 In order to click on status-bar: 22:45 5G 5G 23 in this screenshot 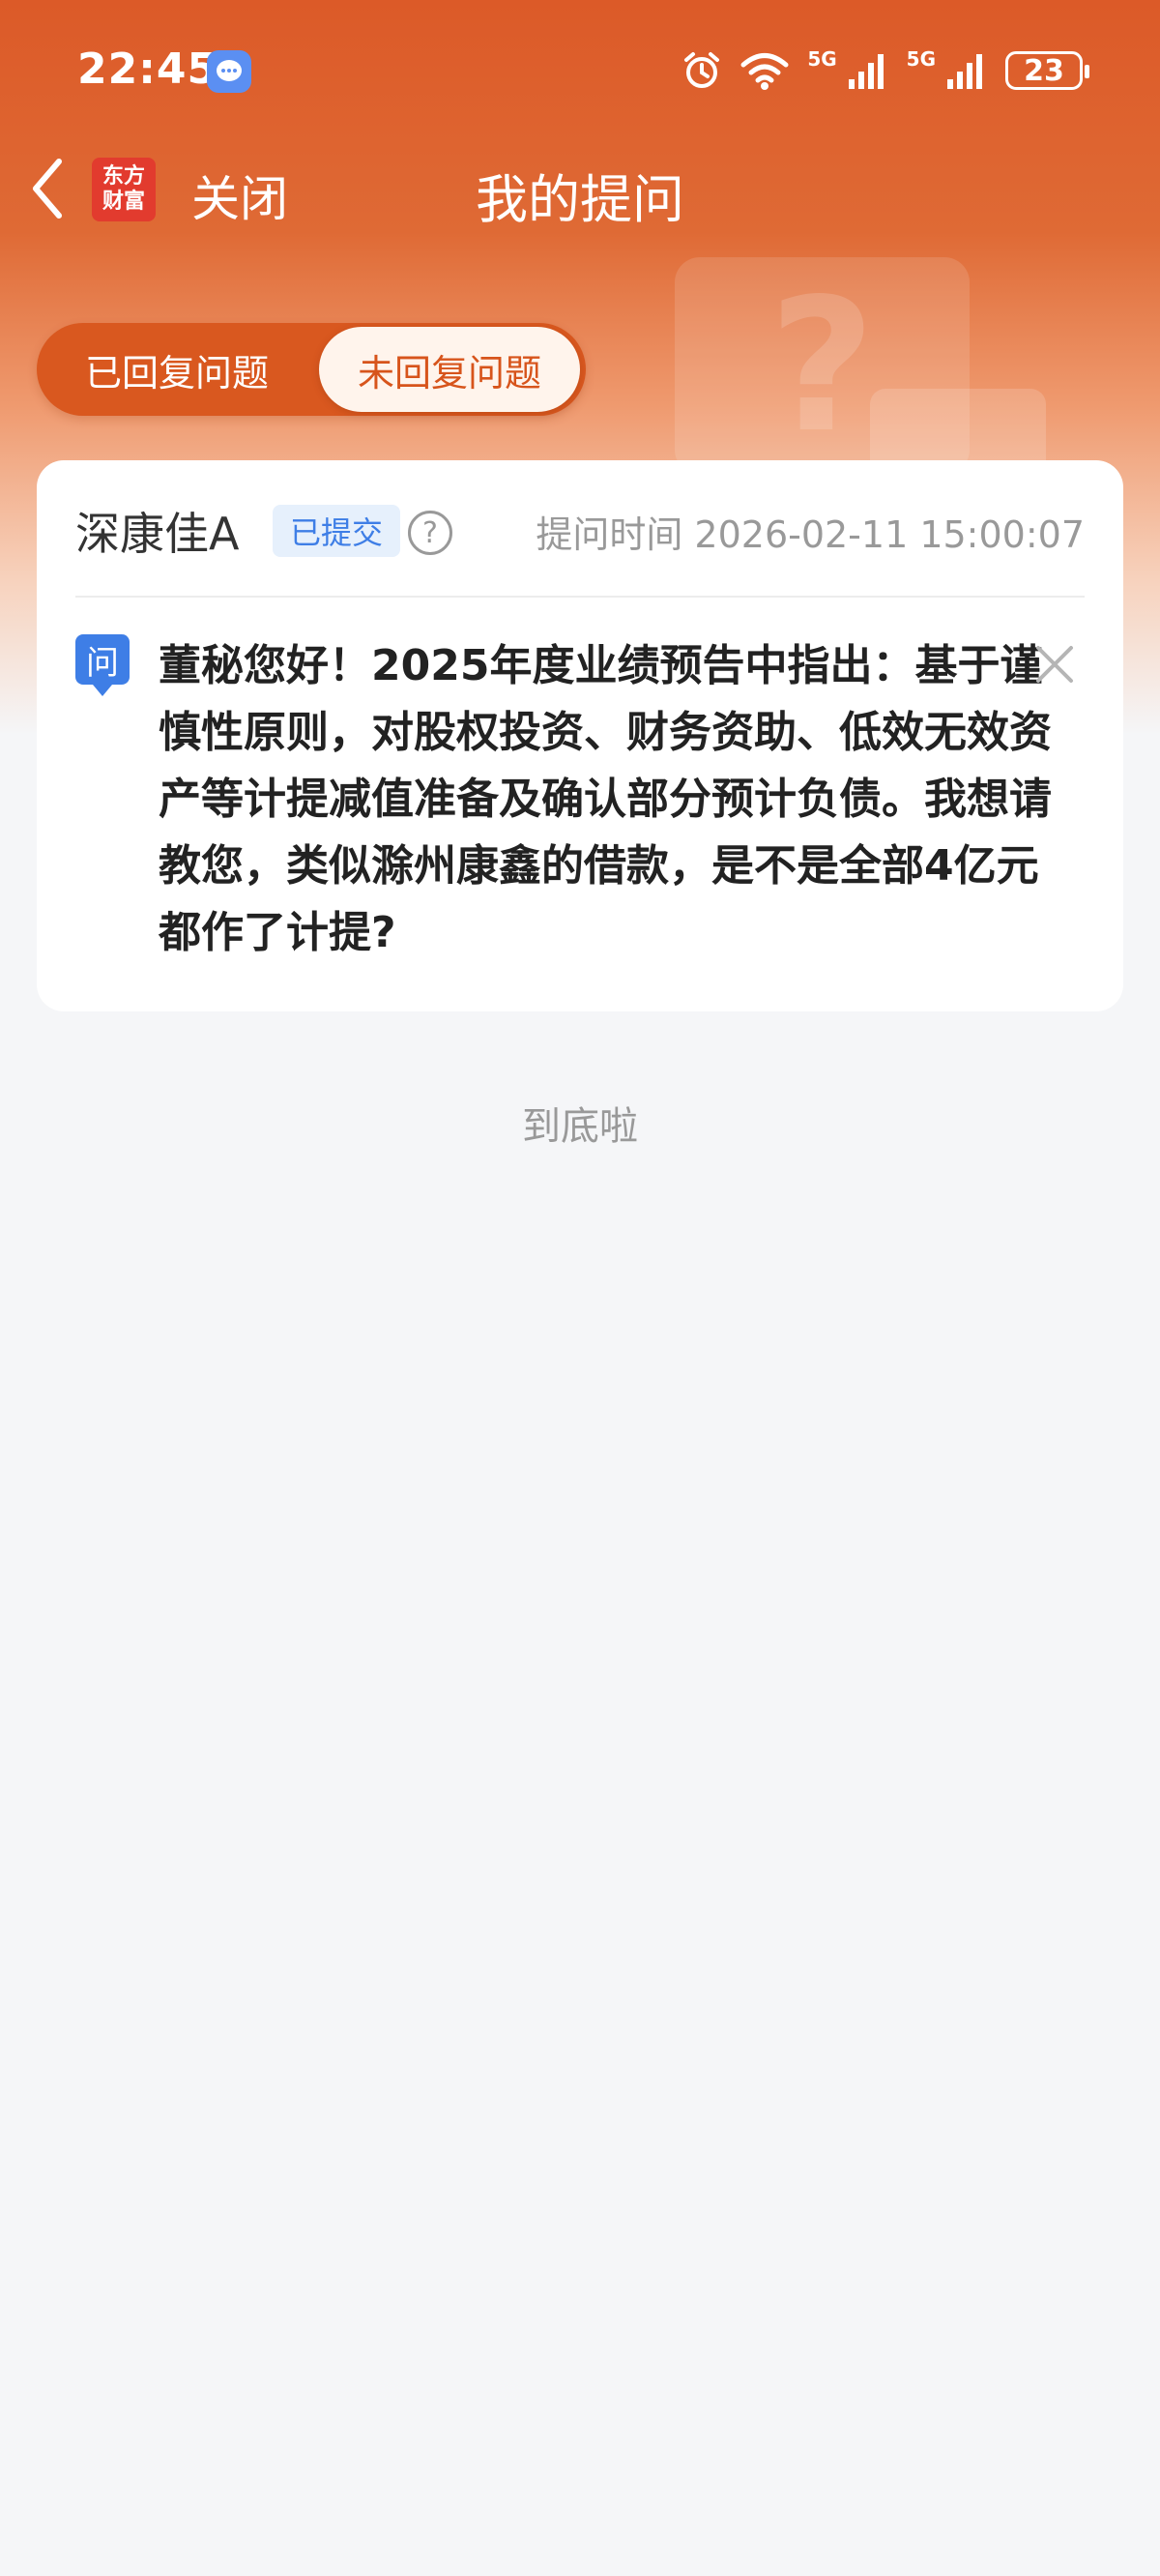, I will do `click(580, 72)`.